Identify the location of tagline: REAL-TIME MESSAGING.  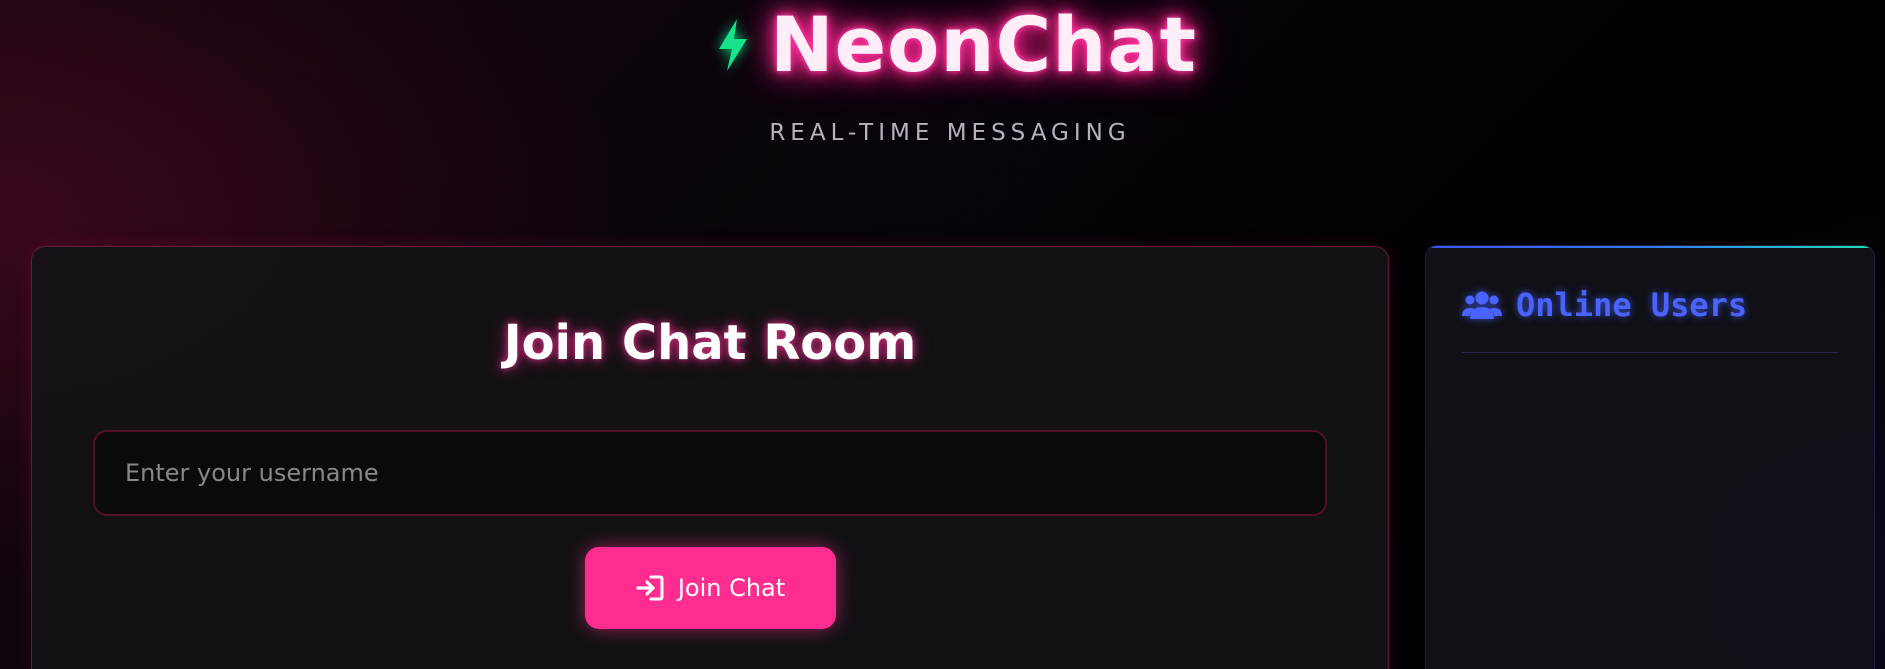
(950, 133).